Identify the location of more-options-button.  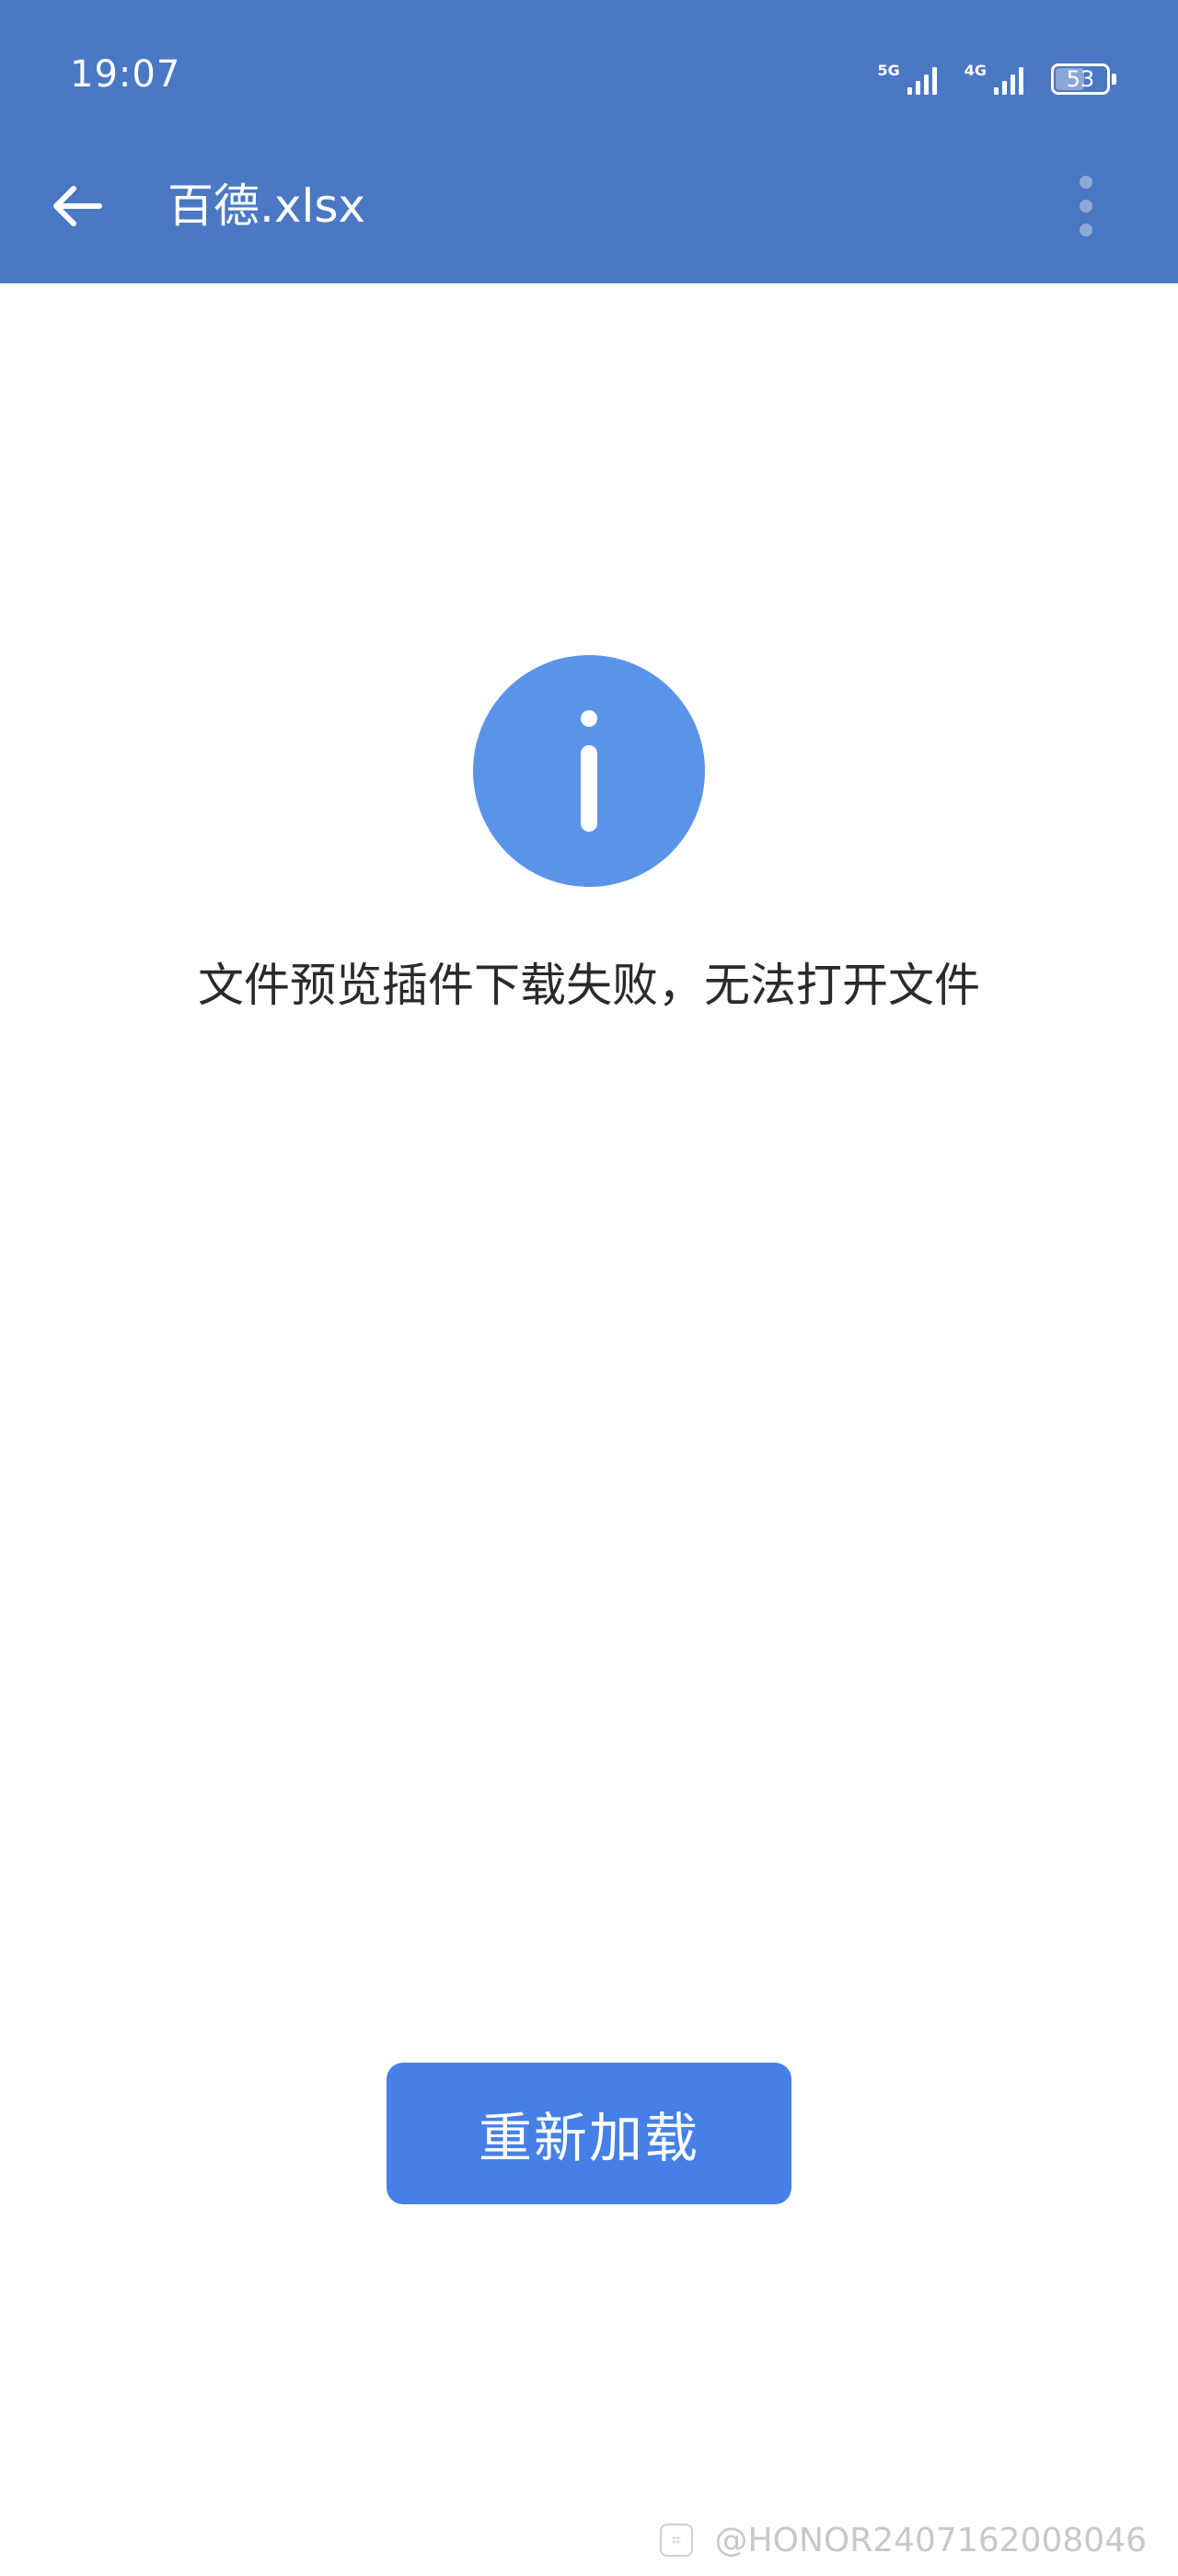
(1086, 206).